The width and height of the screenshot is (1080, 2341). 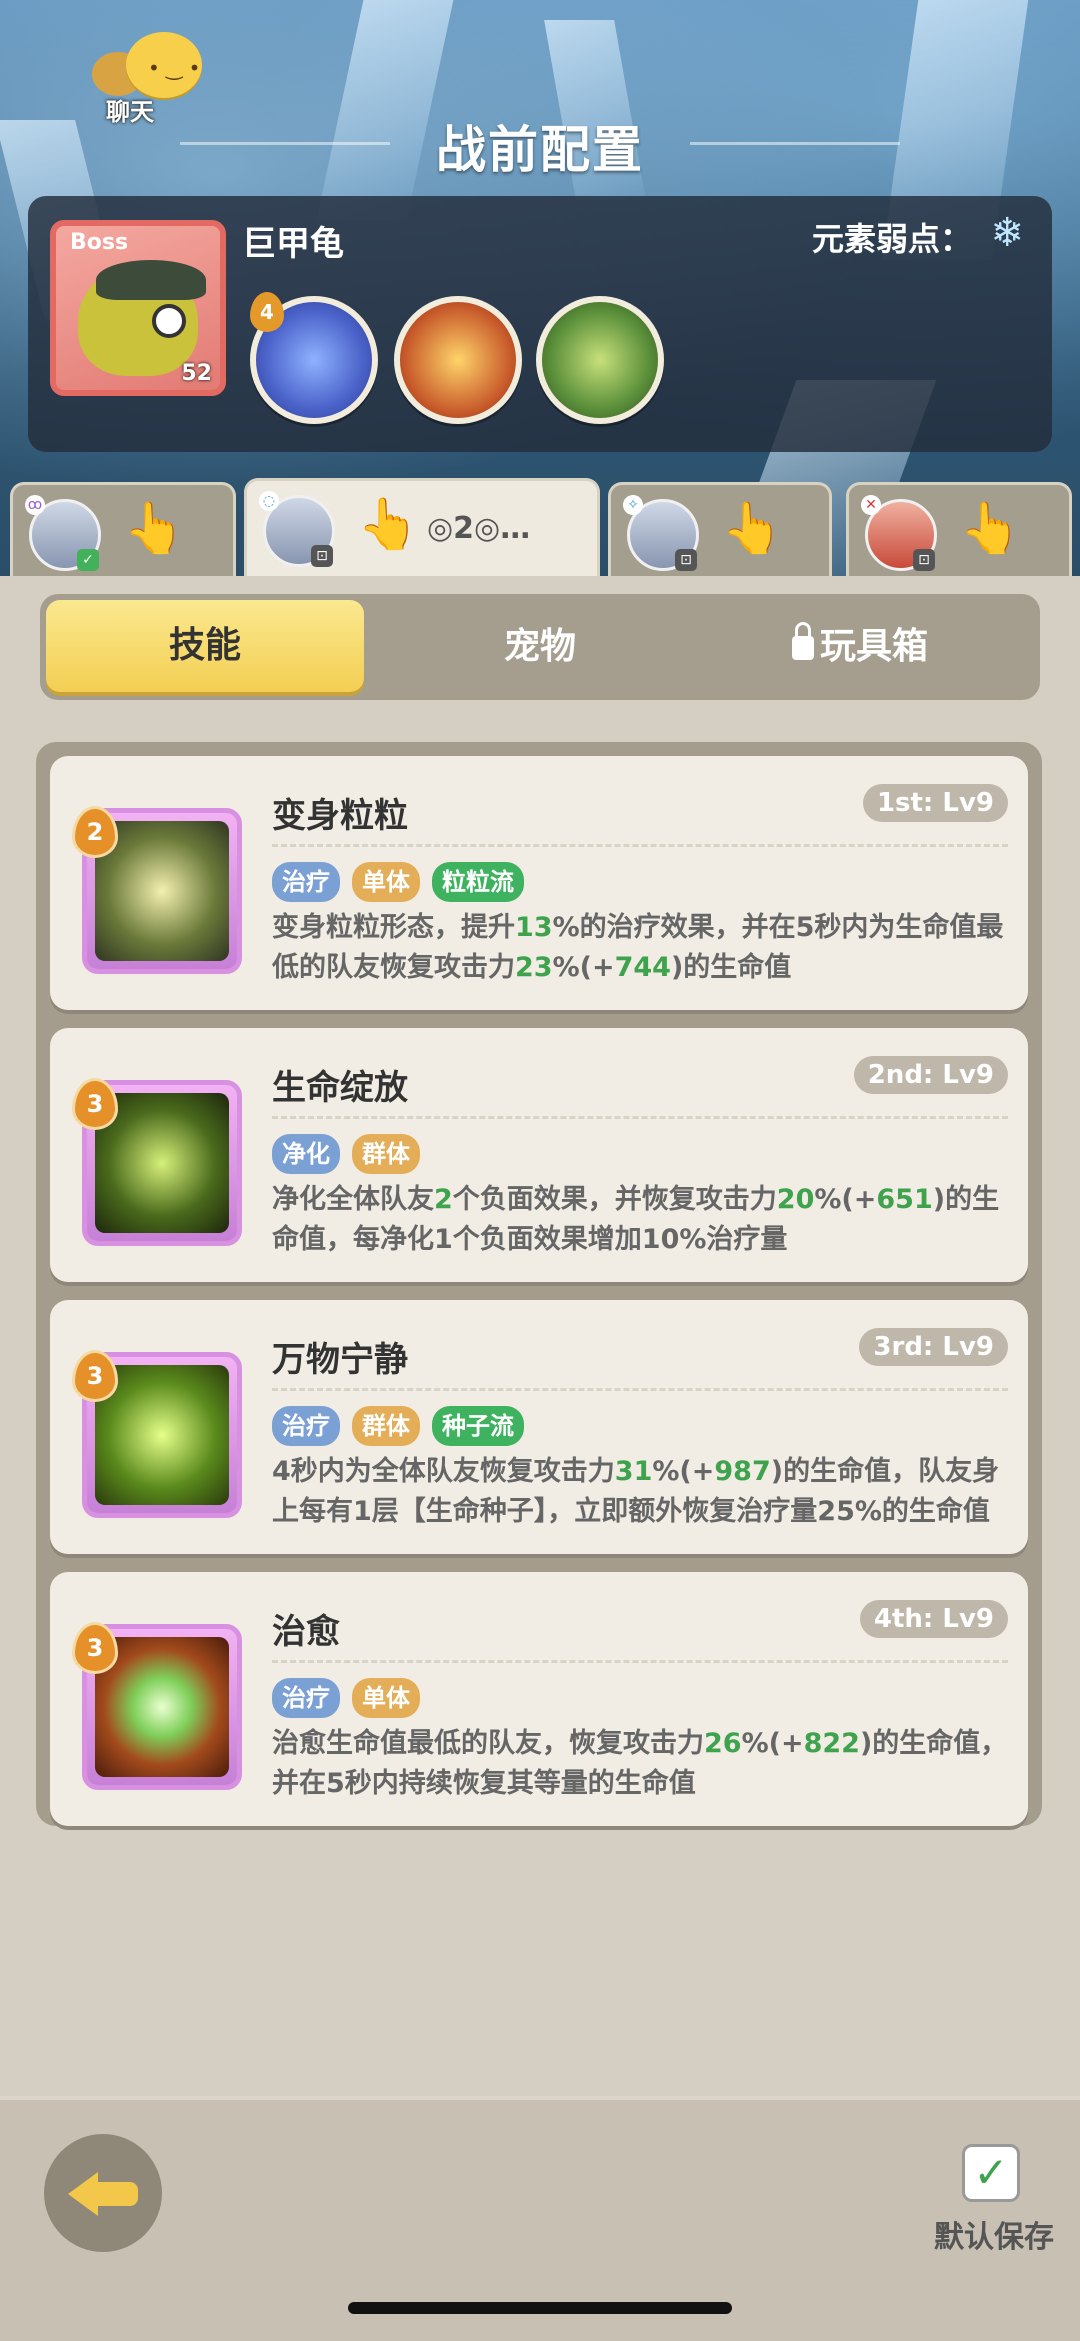 I want to click on home-indicator, so click(x=540, y=2308).